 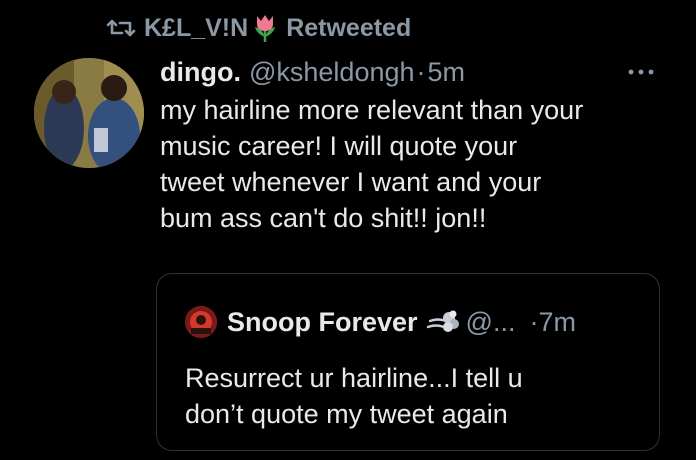 I want to click on quoted-text-line: don’t quote my tweet again, so click(x=346, y=414).